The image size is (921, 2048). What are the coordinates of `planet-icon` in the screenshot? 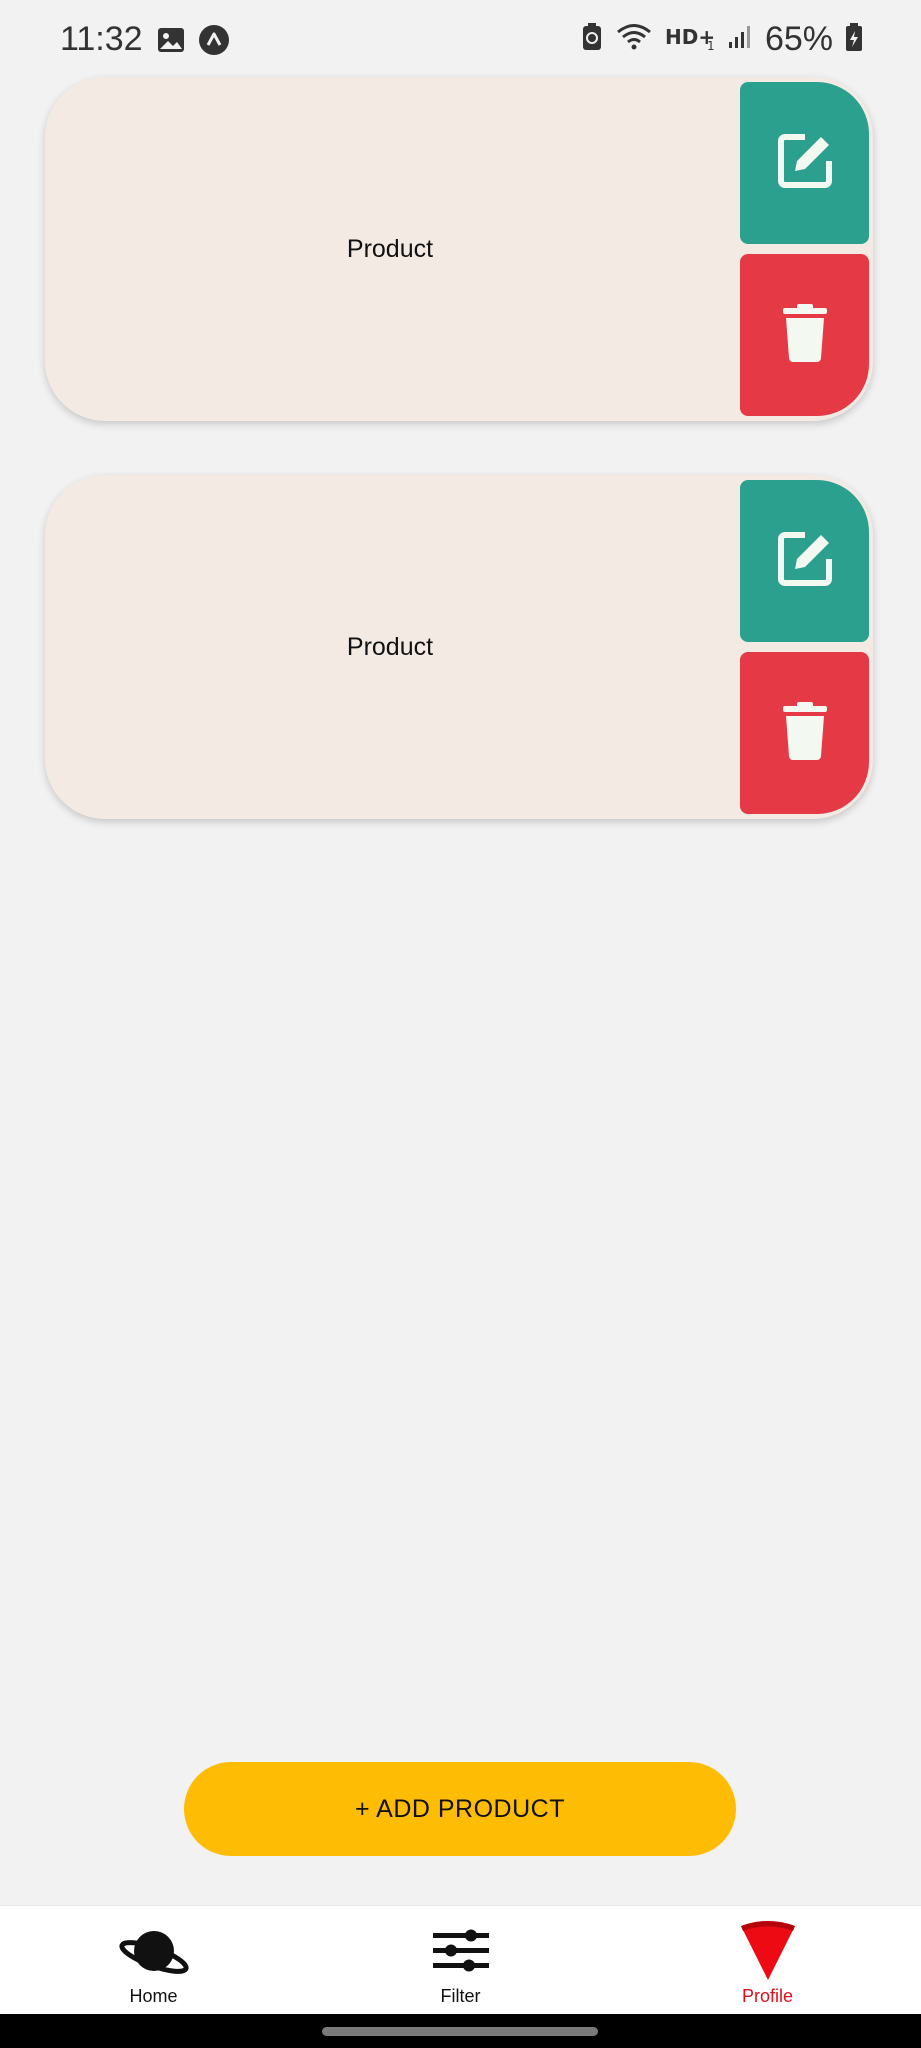 It's located at (154, 1951).